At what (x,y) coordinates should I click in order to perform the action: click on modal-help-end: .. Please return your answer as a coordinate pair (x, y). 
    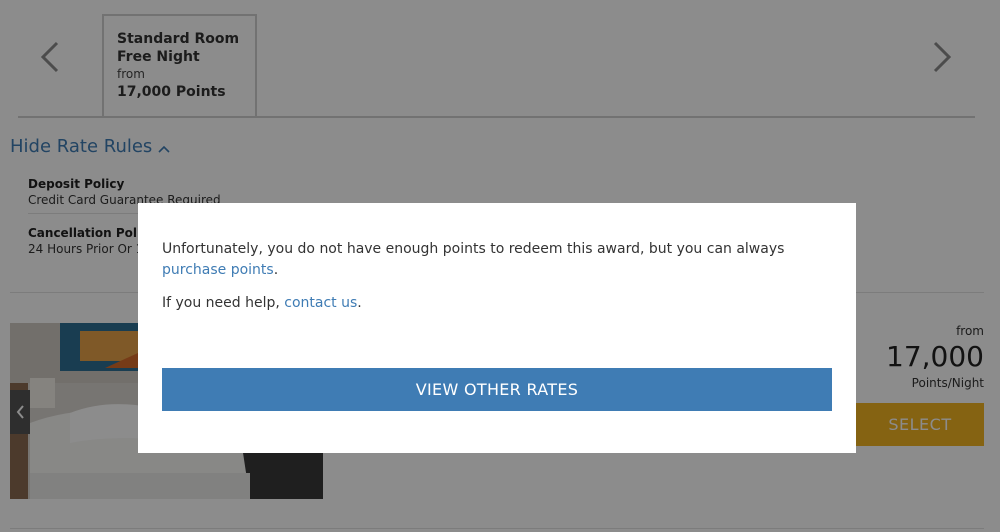
    Looking at the image, I should click on (359, 303).